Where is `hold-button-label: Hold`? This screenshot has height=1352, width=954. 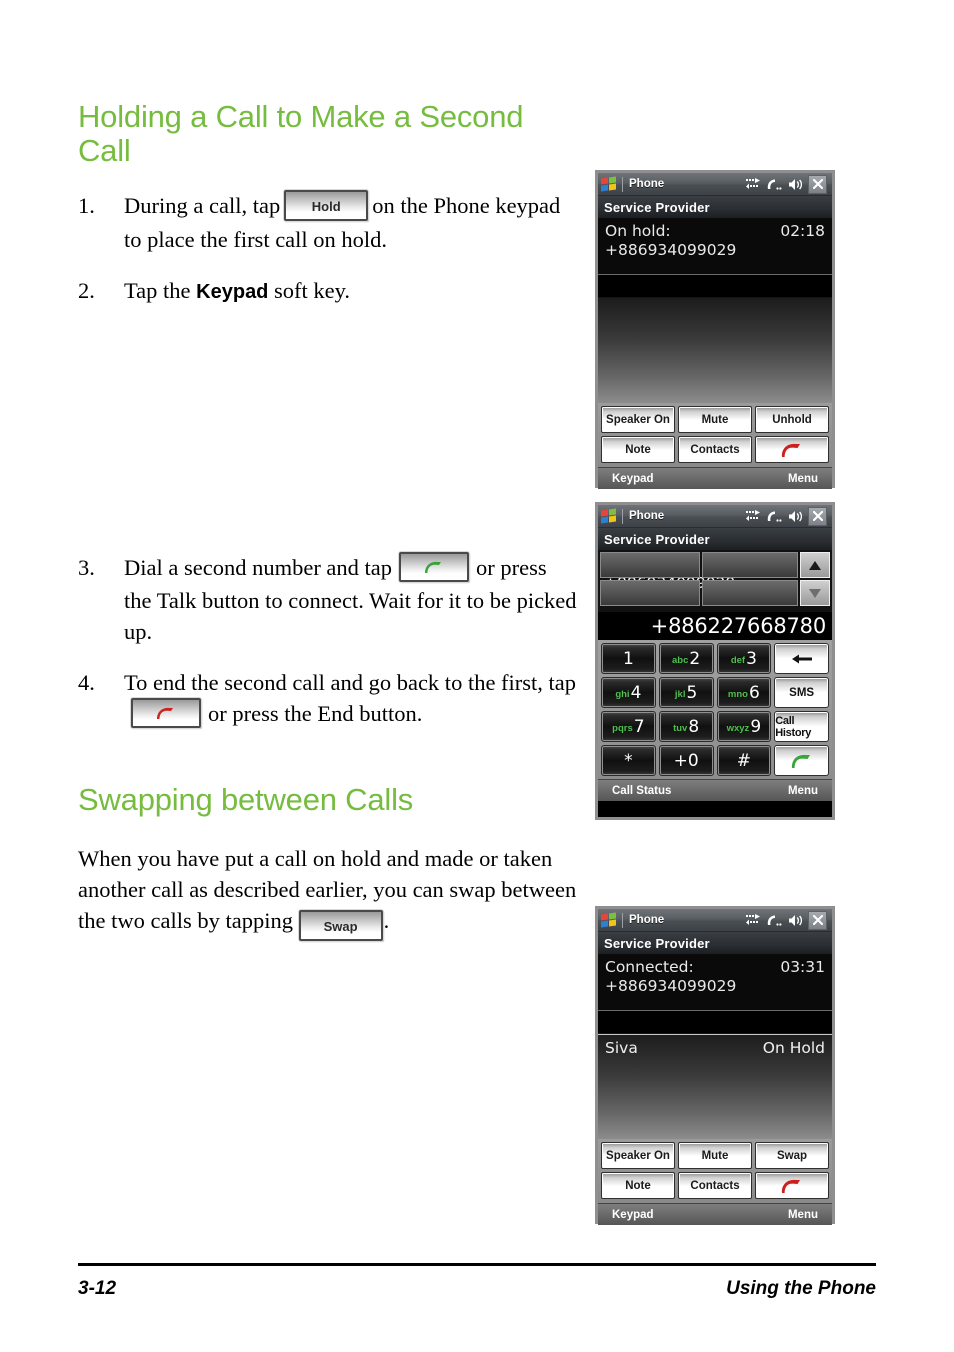 hold-button-label: Hold is located at coordinates (326, 206).